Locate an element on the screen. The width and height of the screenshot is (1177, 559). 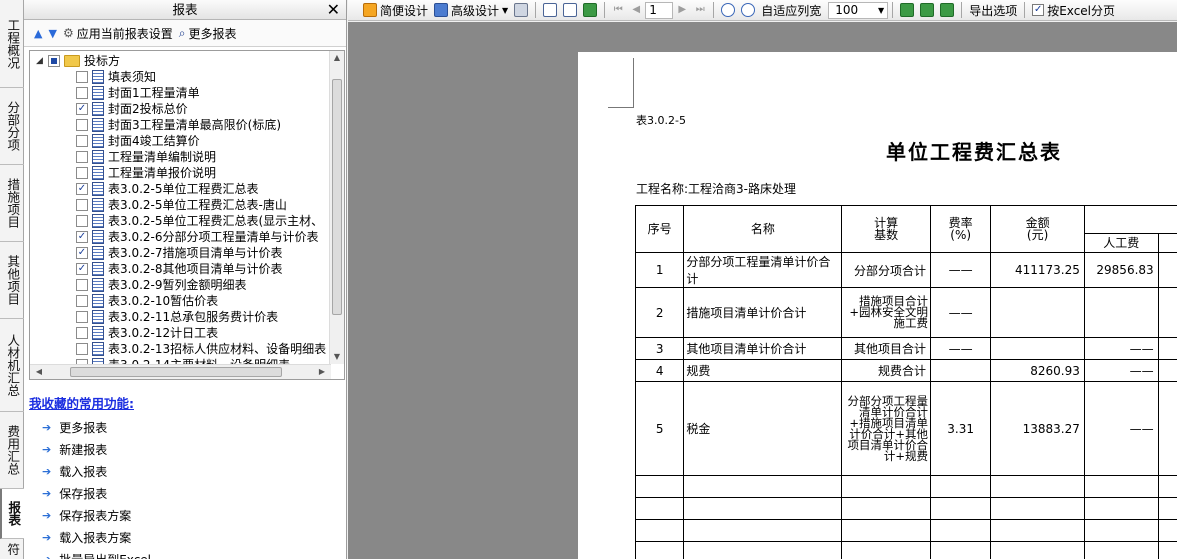
tree-item: 表3.0.2-9暂列金额明细表 is located at coordinates (161, 285).